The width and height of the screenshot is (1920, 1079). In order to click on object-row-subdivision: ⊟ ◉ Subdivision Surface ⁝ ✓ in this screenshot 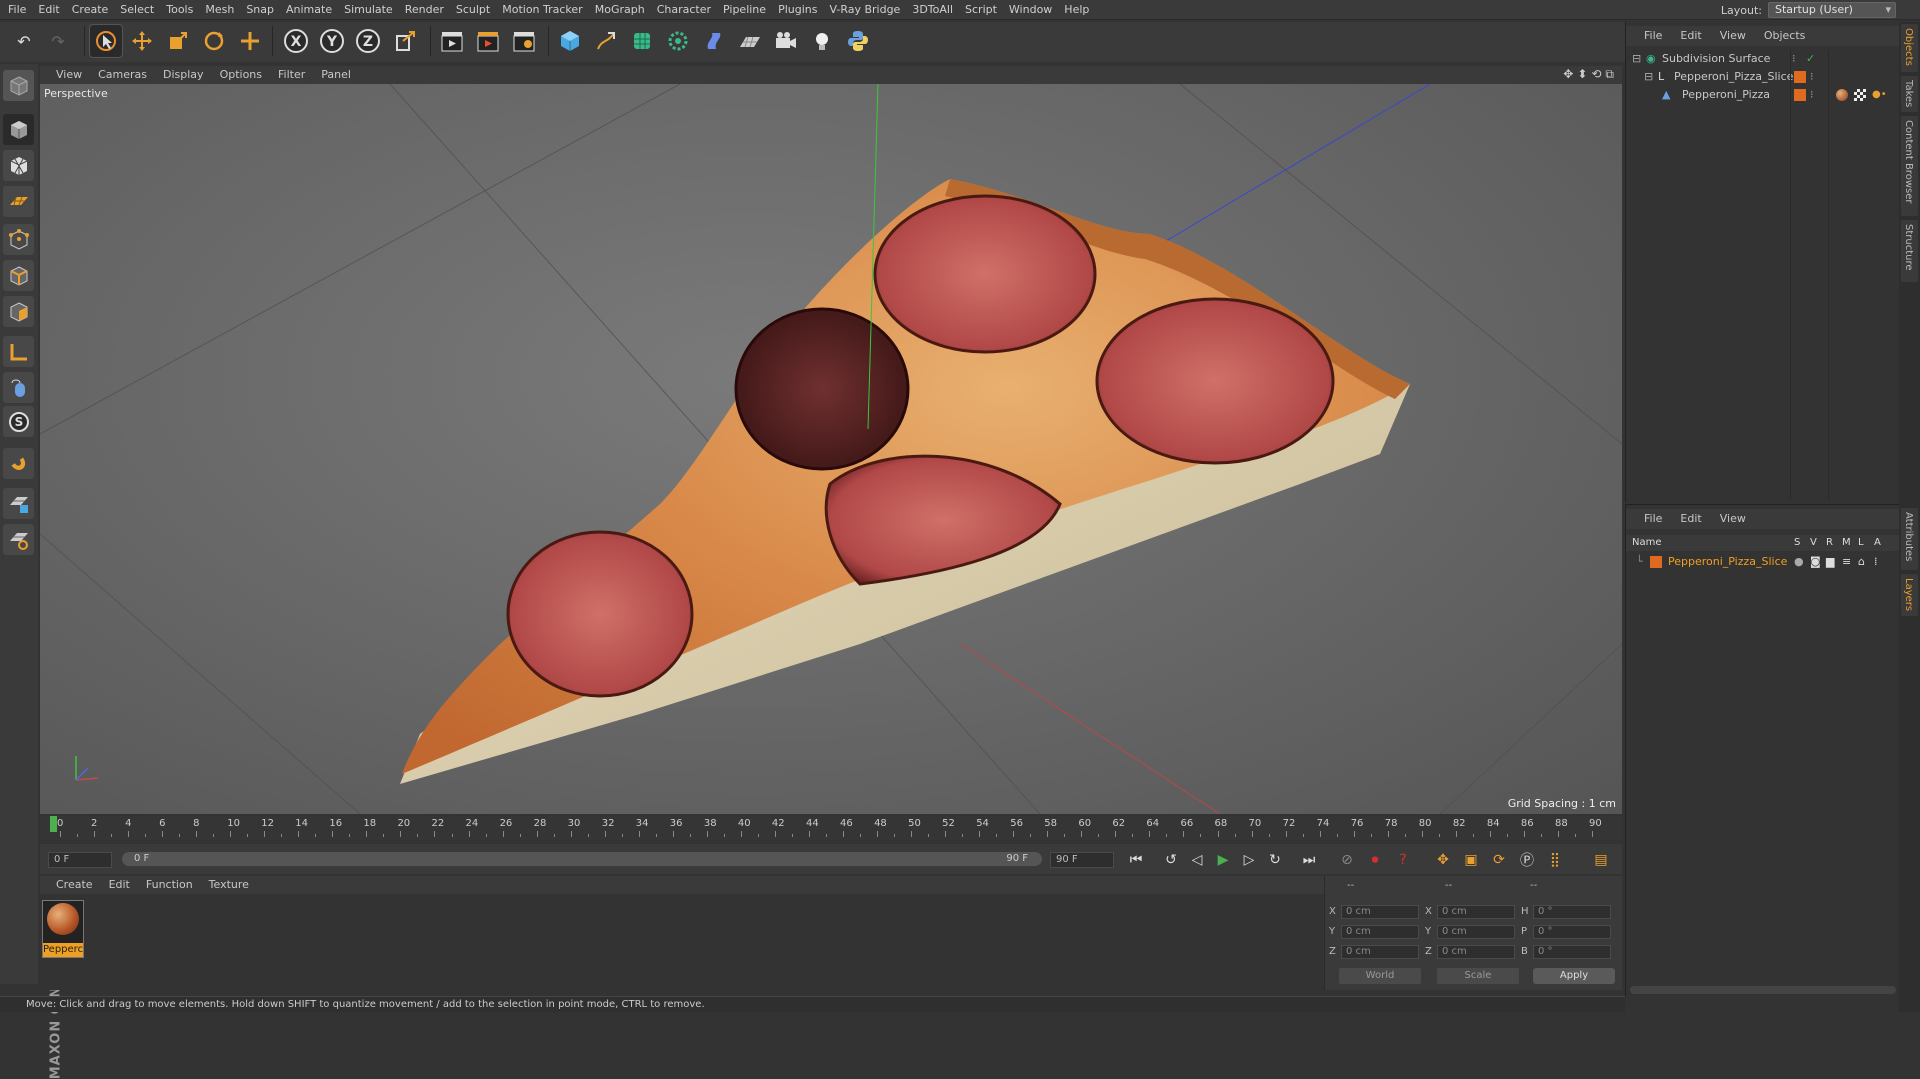, I will do `click(1763, 59)`.